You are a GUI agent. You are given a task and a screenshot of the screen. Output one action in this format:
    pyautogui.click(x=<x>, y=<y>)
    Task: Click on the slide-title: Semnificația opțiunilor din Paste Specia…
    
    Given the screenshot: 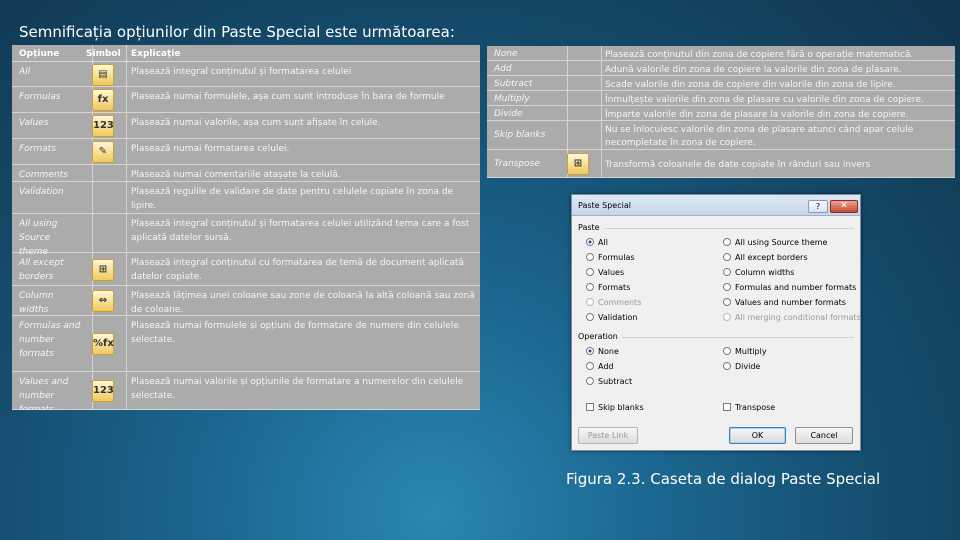 What is the action you would take?
    pyautogui.click(x=237, y=32)
    